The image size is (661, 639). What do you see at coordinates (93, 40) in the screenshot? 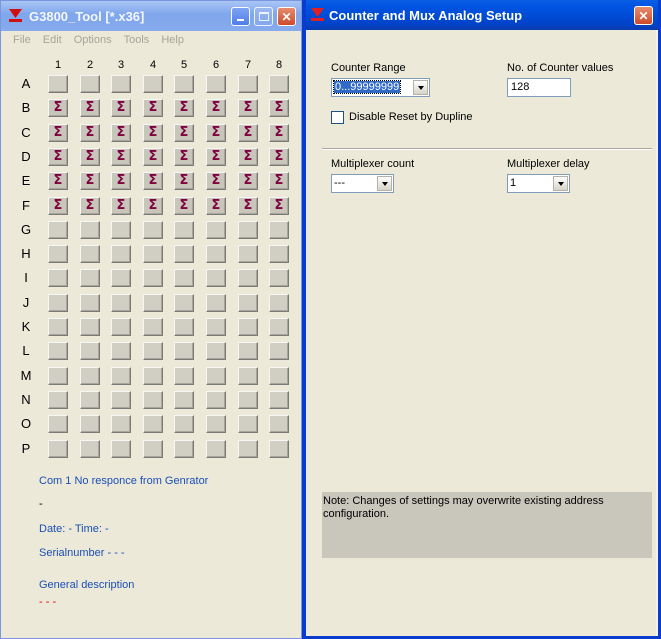
I see `menu-options: Options` at bounding box center [93, 40].